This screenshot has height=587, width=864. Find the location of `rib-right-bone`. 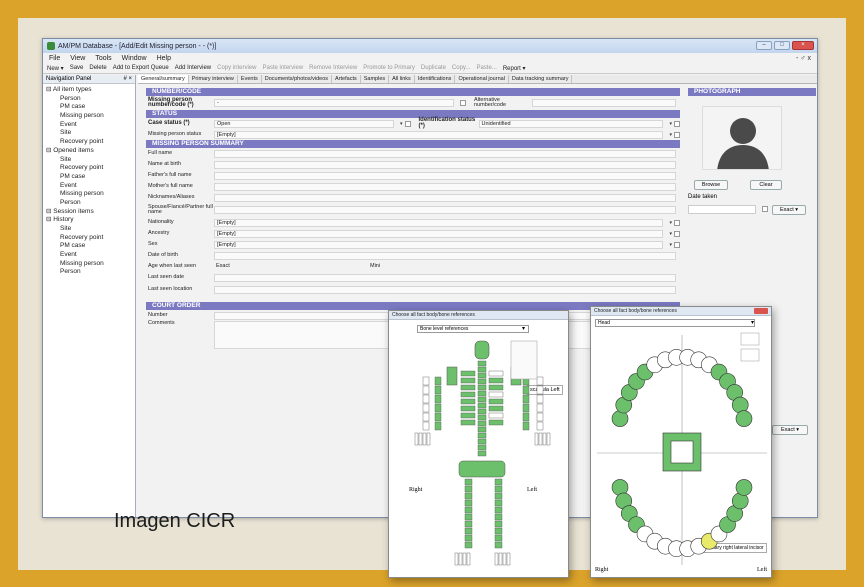

rib-right-bone is located at coordinates (468, 373).